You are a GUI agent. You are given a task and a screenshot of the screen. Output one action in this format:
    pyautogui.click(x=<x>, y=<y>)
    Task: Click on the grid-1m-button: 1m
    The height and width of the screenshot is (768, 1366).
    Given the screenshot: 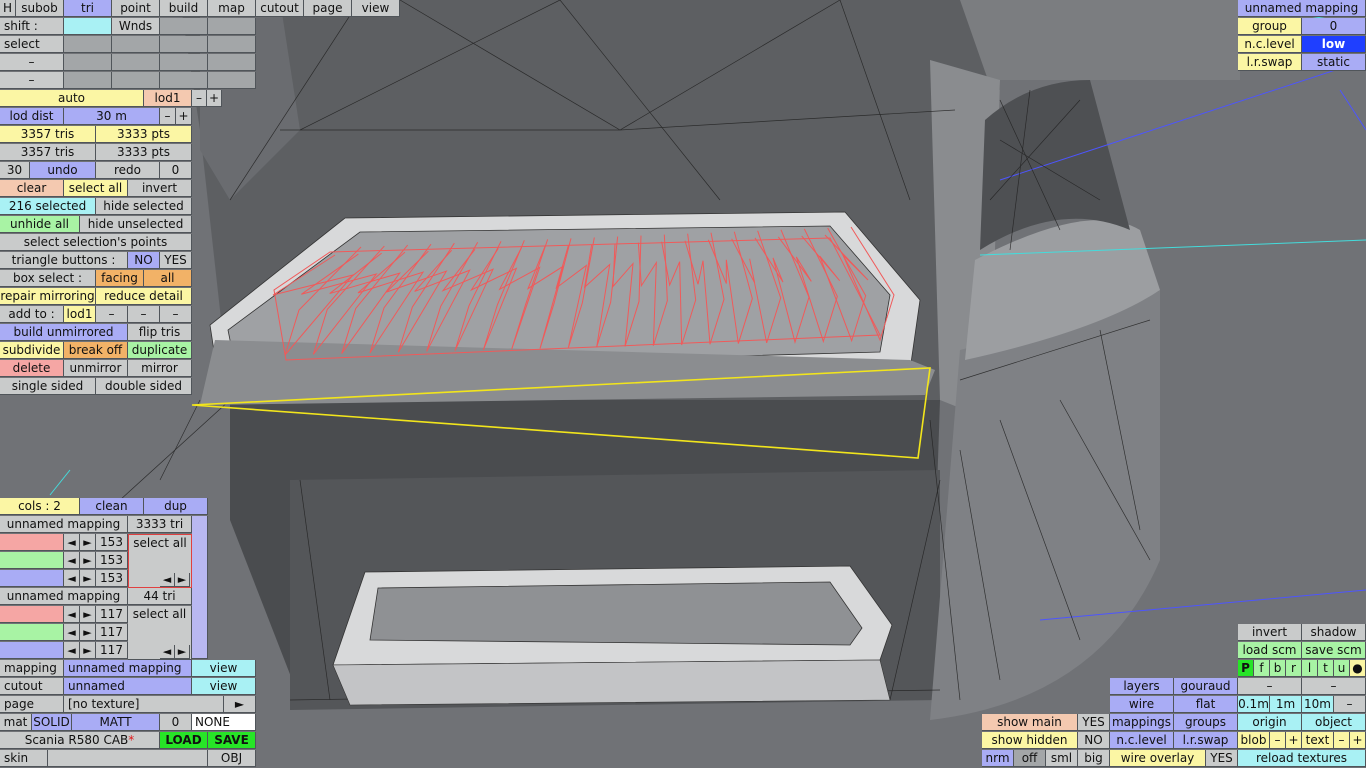 What is the action you would take?
    pyautogui.click(x=1286, y=704)
    